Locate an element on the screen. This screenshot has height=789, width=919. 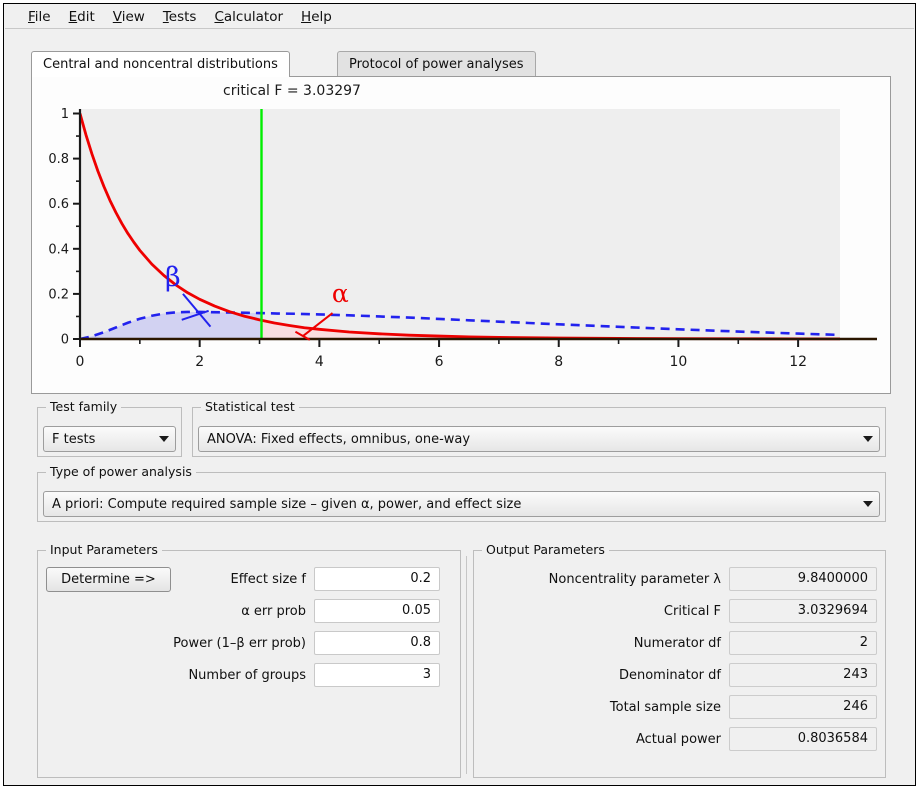
actual-power-value: 0.8036584 is located at coordinates (803, 739).